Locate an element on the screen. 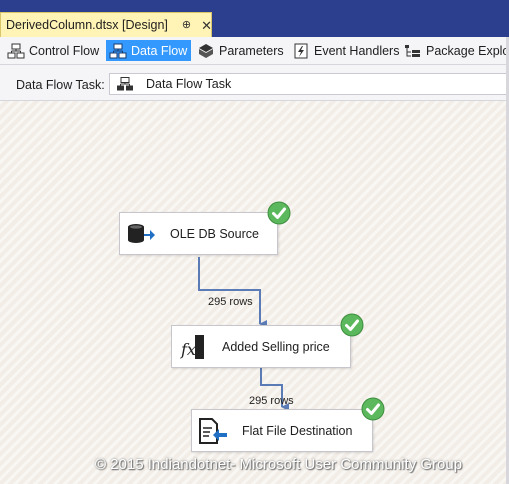 The width and height of the screenshot is (509, 484). derived-column-icon: fx is located at coordinates (192, 346).